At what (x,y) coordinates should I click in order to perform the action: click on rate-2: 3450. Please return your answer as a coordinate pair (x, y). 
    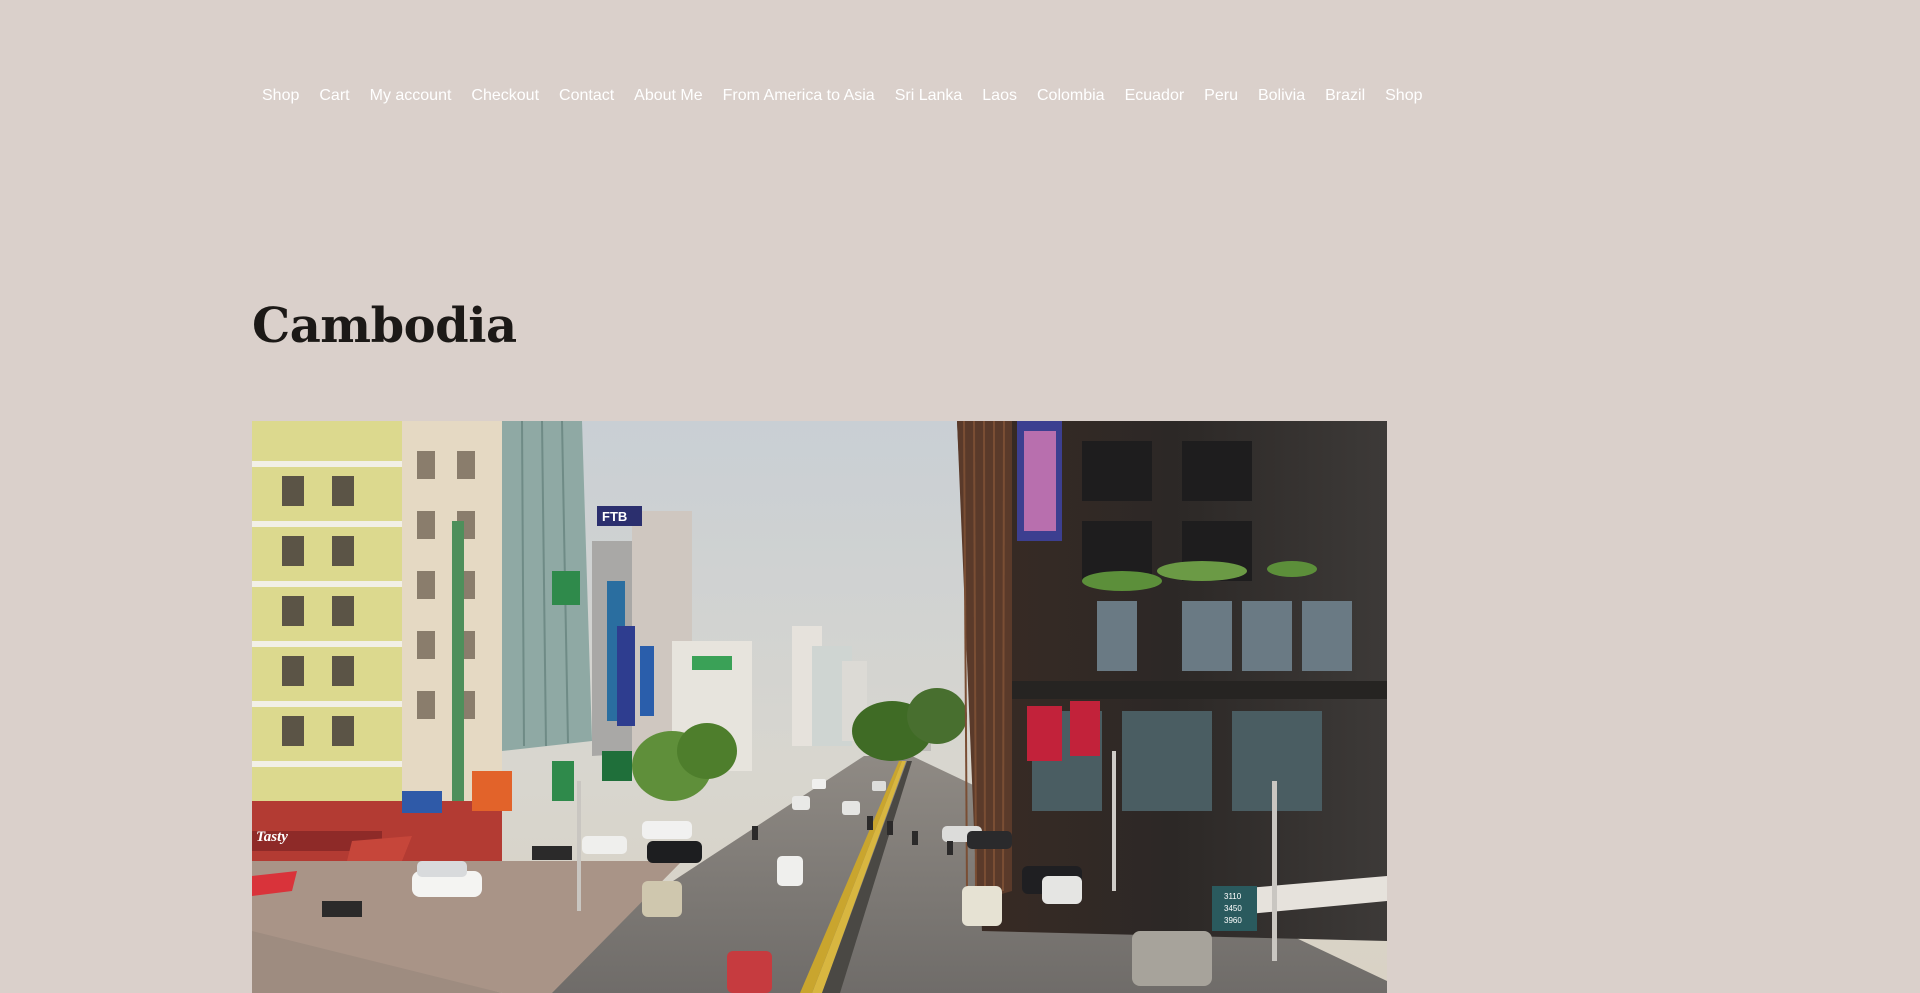
    Looking at the image, I should click on (1233, 908).